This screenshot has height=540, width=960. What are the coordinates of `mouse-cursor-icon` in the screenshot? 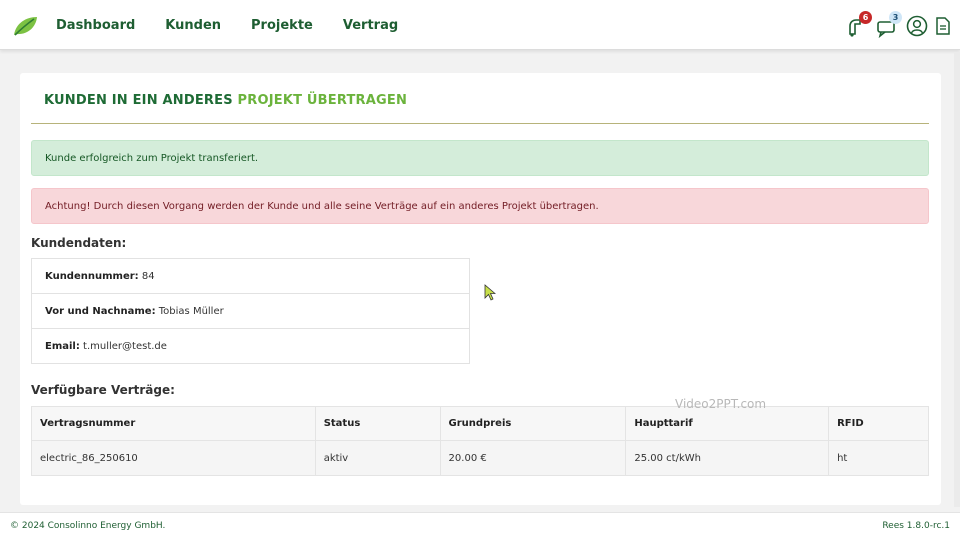 It's located at (490, 292).